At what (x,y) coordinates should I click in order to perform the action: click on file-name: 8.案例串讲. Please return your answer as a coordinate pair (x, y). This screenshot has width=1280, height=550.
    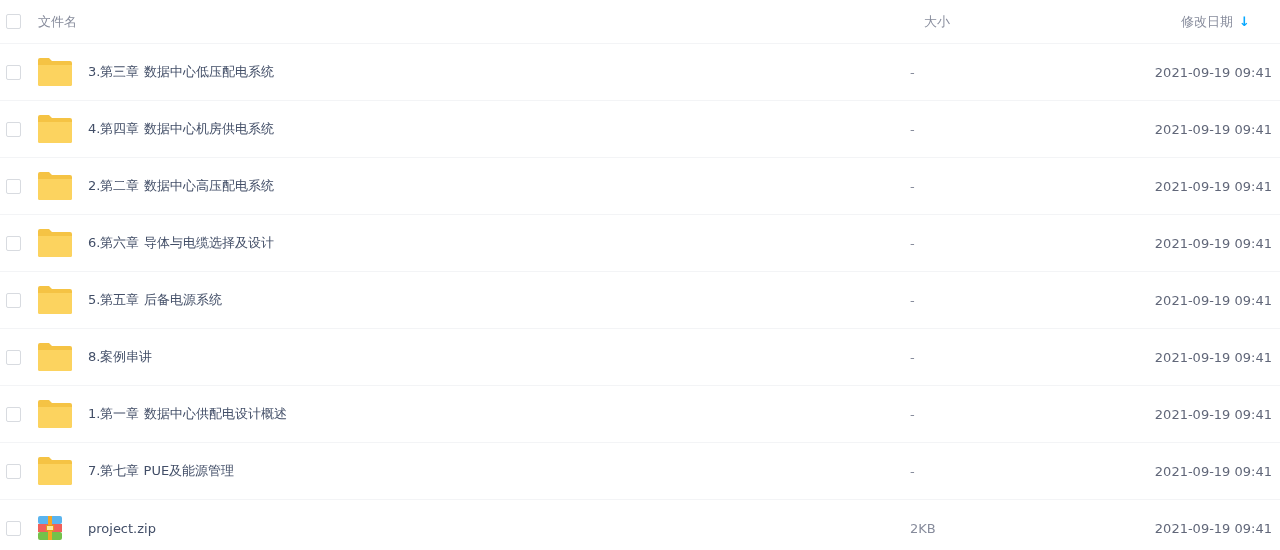
    Looking at the image, I should click on (120, 356).